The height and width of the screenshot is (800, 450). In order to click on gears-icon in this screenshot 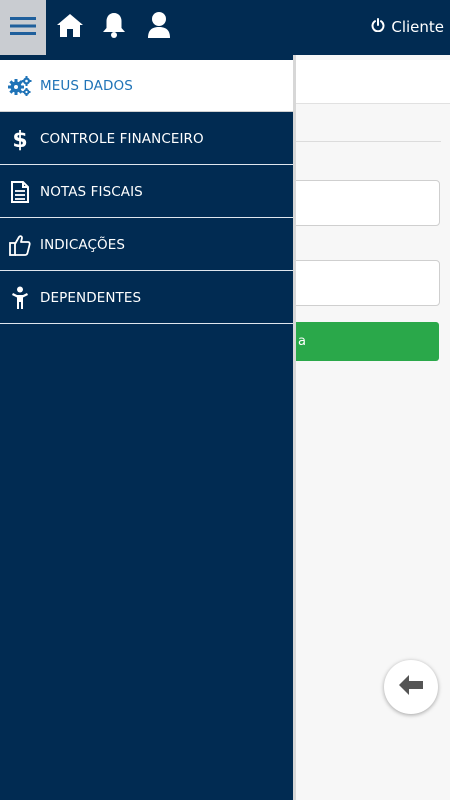, I will do `click(20, 86)`.